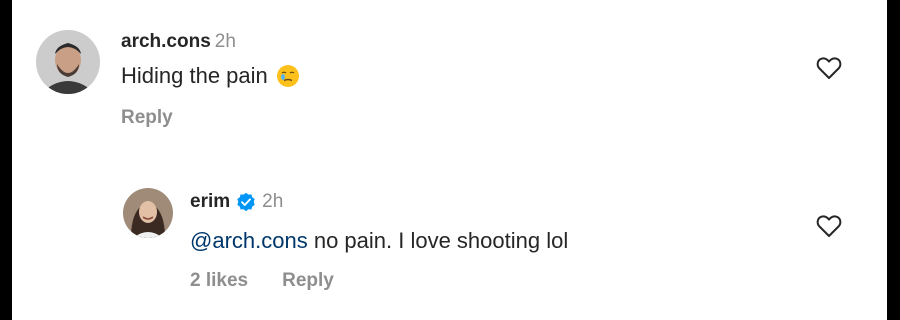 This screenshot has width=900, height=320. I want to click on comment-text: Hiding the pain, so click(210, 76).